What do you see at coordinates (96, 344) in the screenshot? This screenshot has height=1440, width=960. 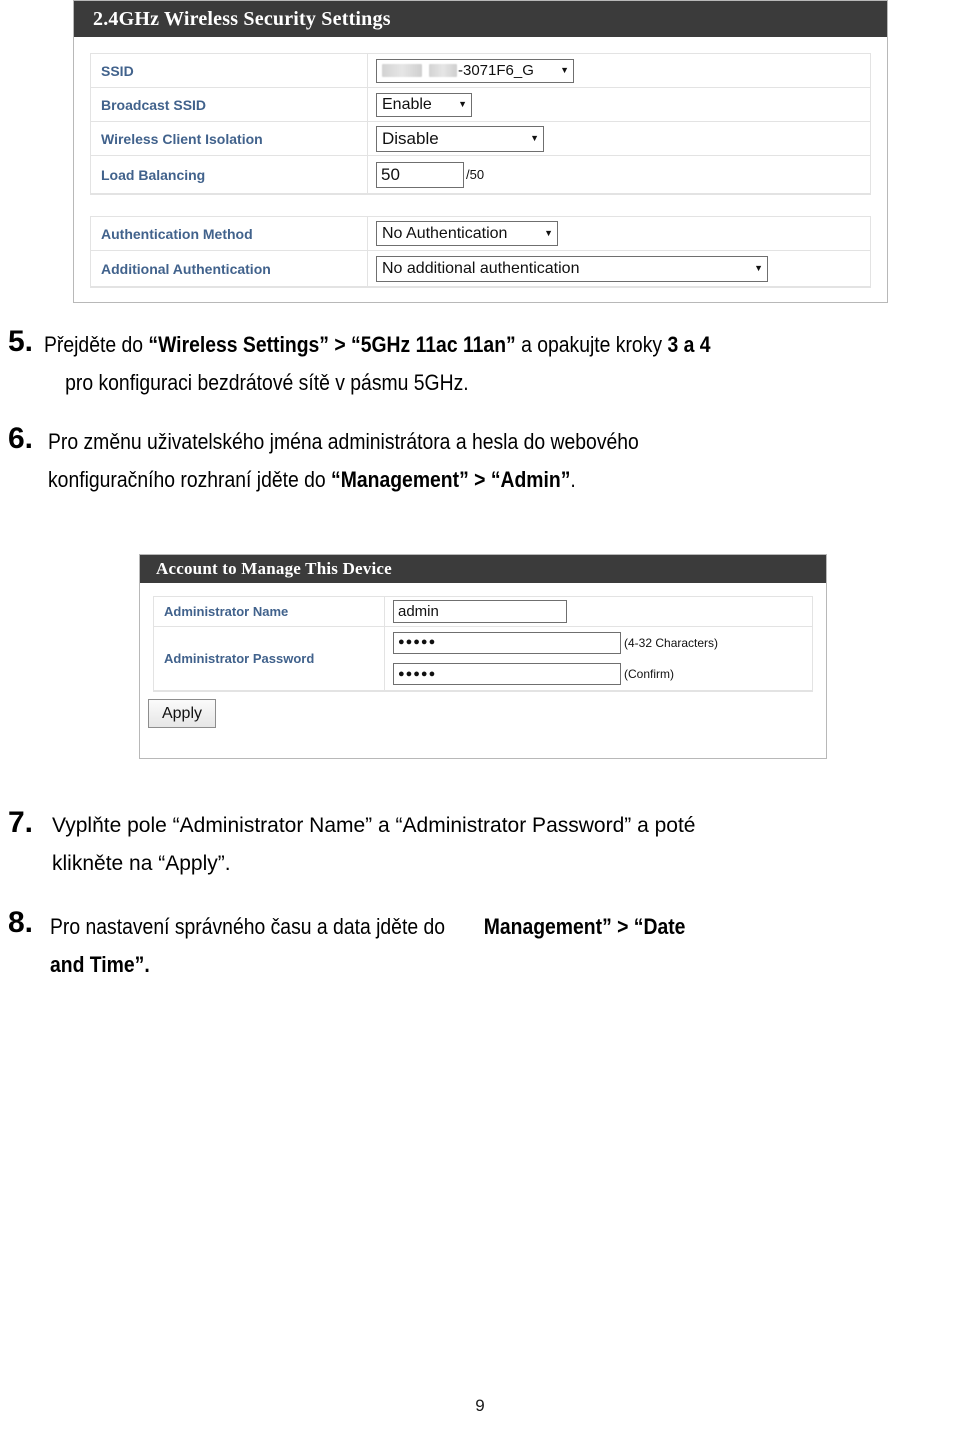 I see `step-5-line-1-a: Přejděte do` at bounding box center [96, 344].